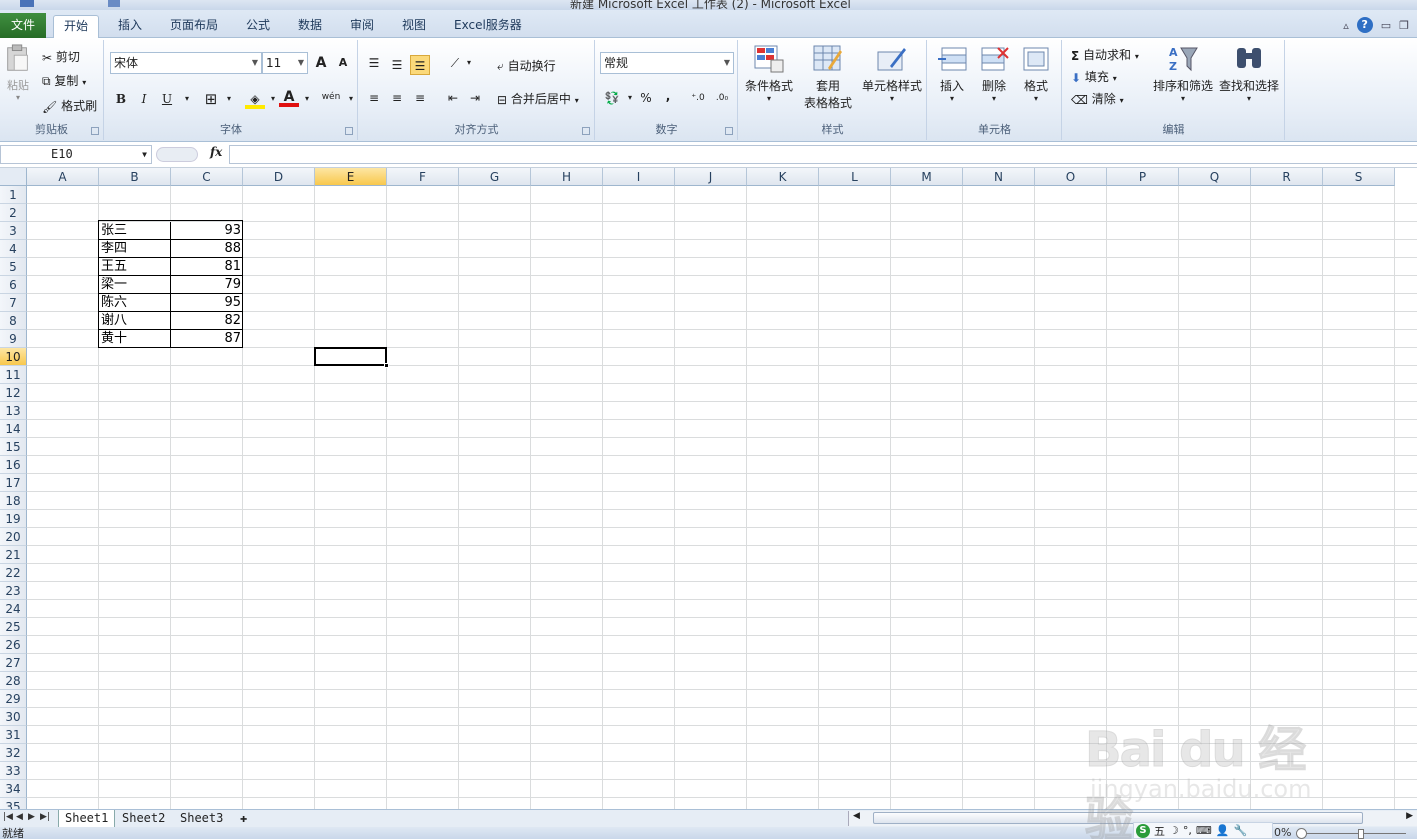 This screenshot has width=1417, height=839. Describe the element at coordinates (13, 393) in the screenshot. I see `row-header-12: 12` at that location.